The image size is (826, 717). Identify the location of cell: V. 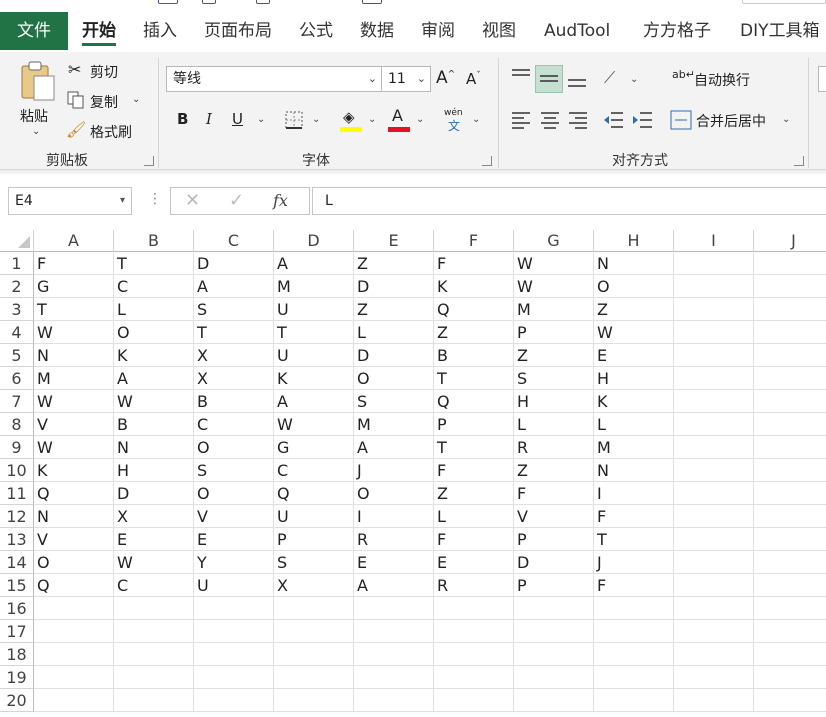
(234, 516).